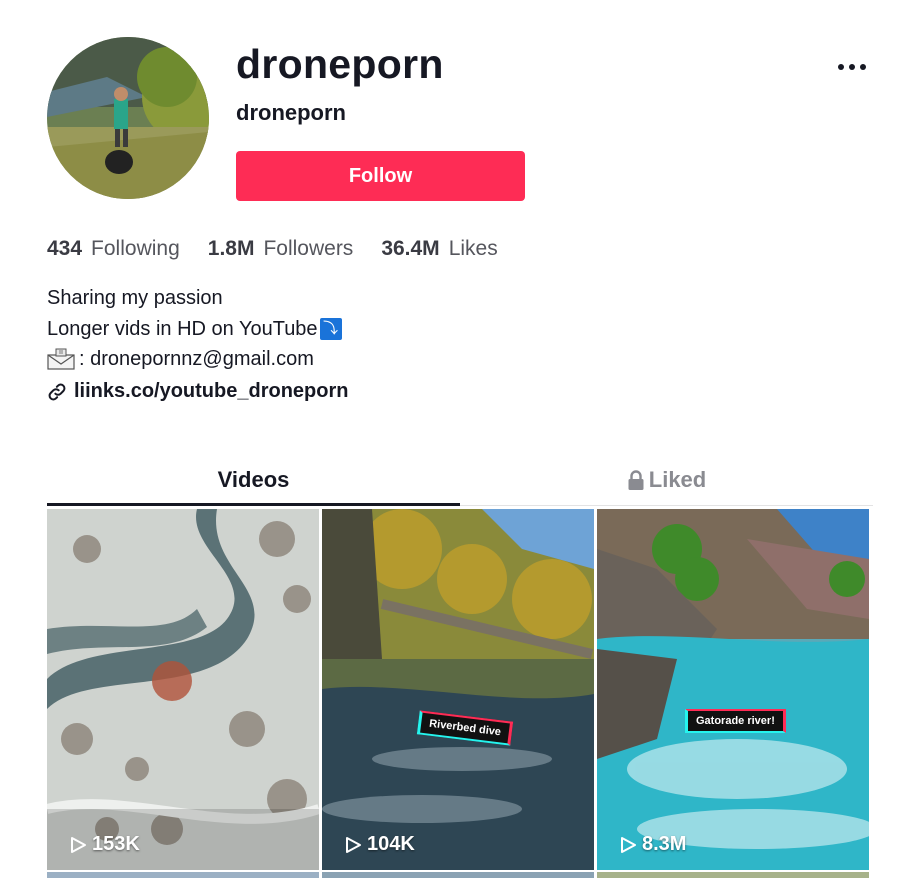  Describe the element at coordinates (182, 328) in the screenshot. I see `bio-text: Longer vids in HD on YouTube` at that location.